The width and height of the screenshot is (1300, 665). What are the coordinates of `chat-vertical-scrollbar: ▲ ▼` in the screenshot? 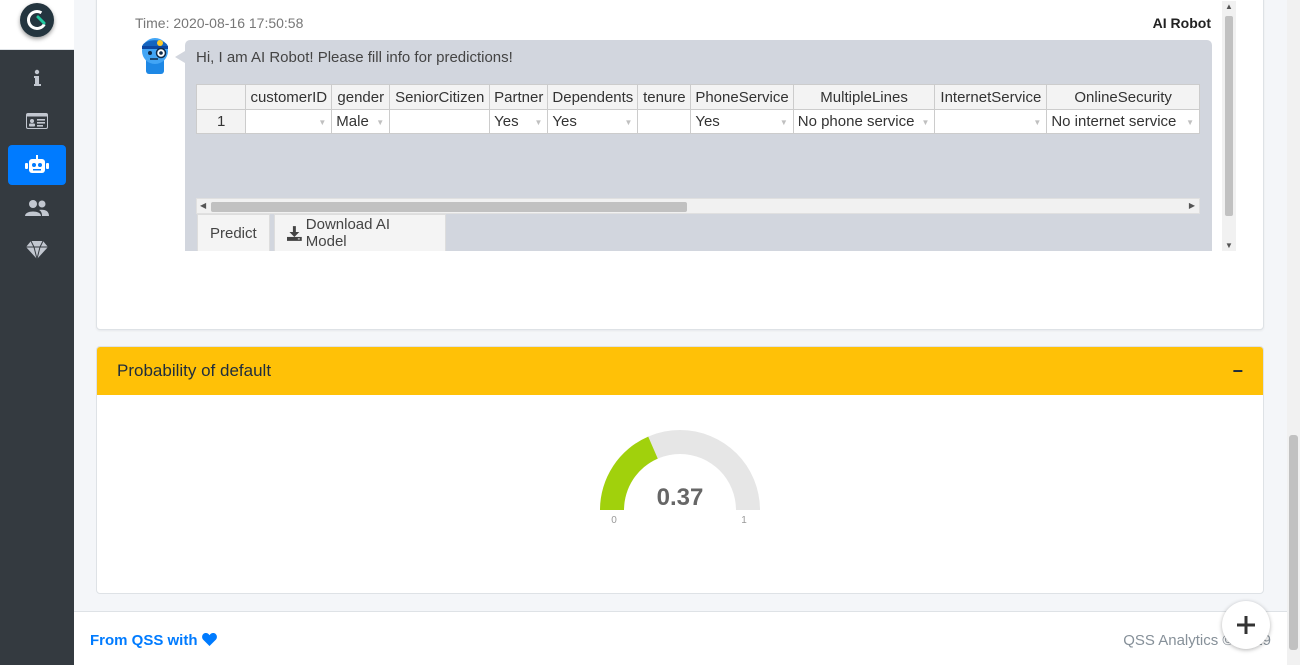 It's located at (1229, 126).